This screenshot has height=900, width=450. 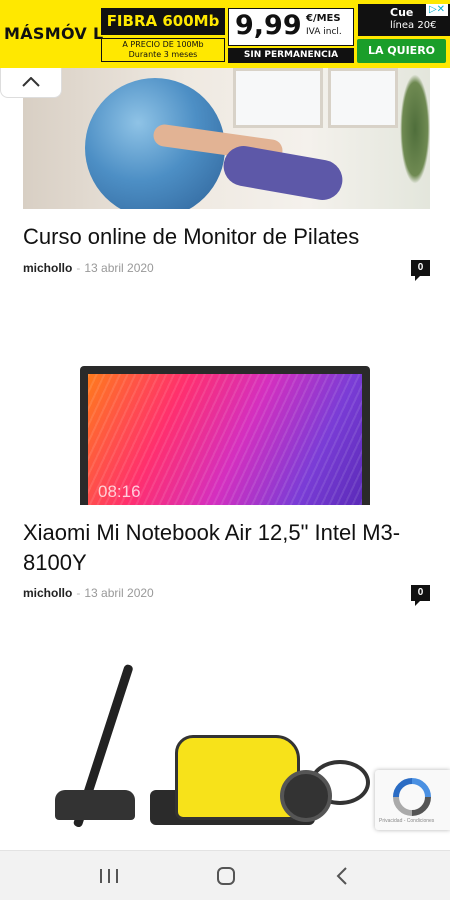 I want to click on ad-promo-line1: A PRECIO DE 100Mb, so click(x=163, y=44).